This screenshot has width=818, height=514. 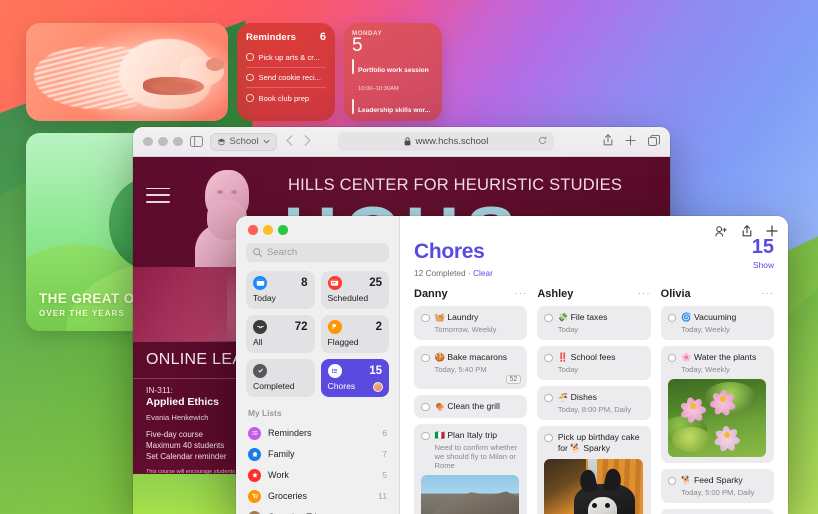 I want to click on reminder-card-partial, so click(x=717, y=511).